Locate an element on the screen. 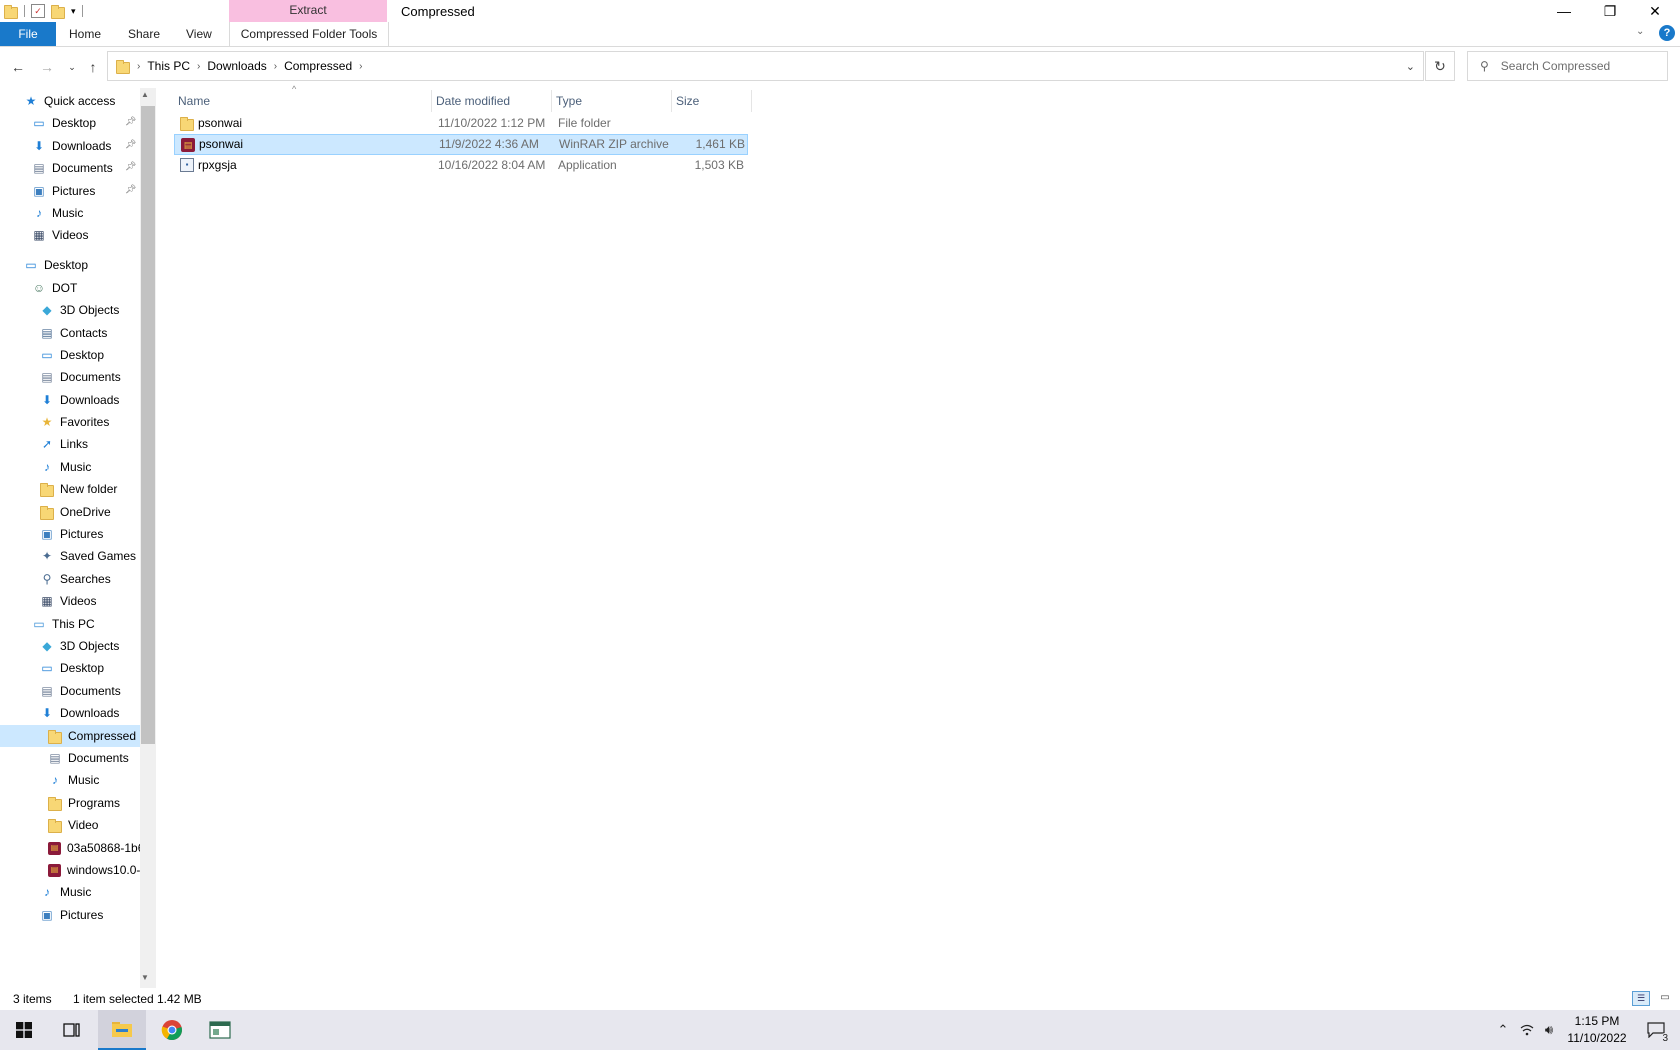 The width and height of the screenshot is (1680, 1050). start-button is located at coordinates (24, 1030).